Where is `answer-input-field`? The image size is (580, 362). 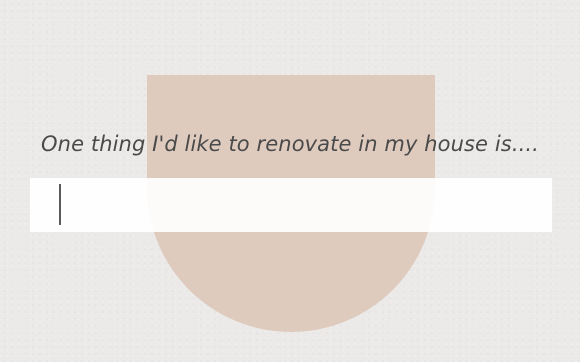
answer-input-field is located at coordinates (291, 205).